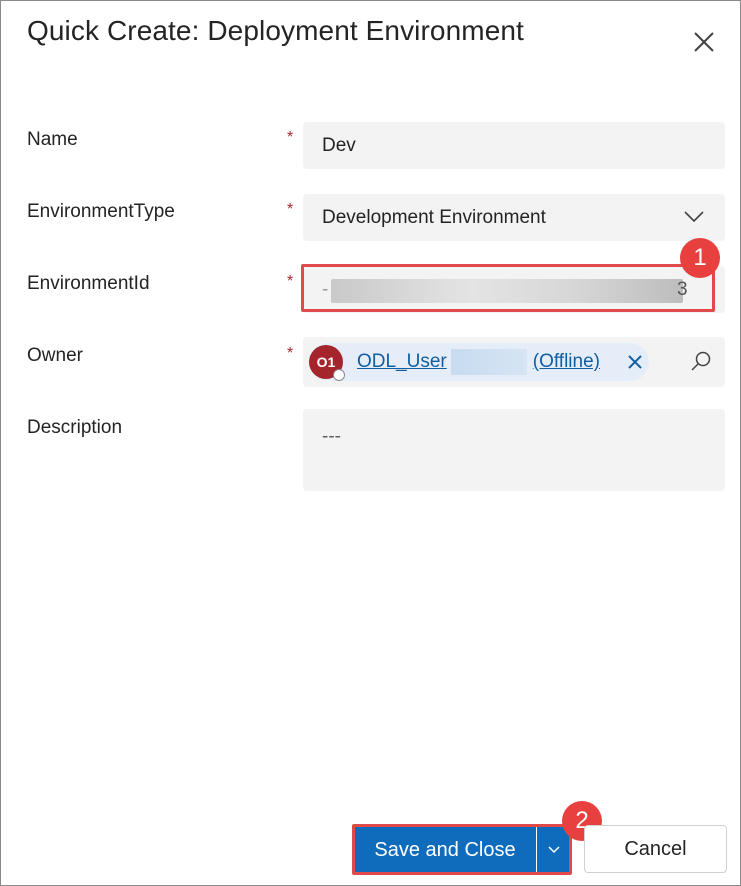 The width and height of the screenshot is (741, 886). I want to click on environment-type-label: EnvironmentType, so click(101, 211).